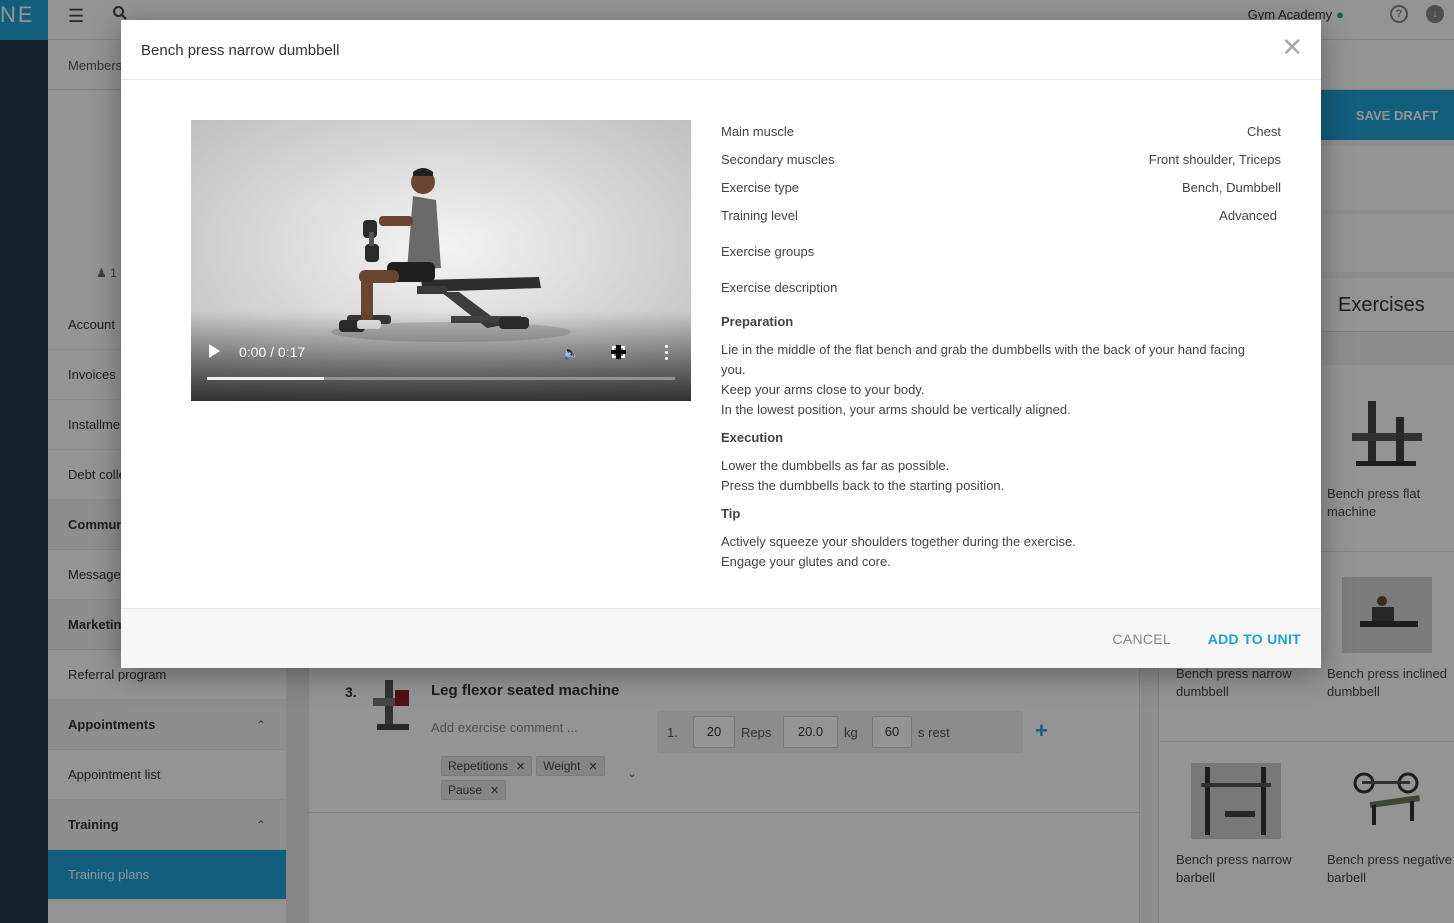 The height and width of the screenshot is (923, 1454). I want to click on detail-row-exercise-groups: Exercise groups, so click(1001, 250).